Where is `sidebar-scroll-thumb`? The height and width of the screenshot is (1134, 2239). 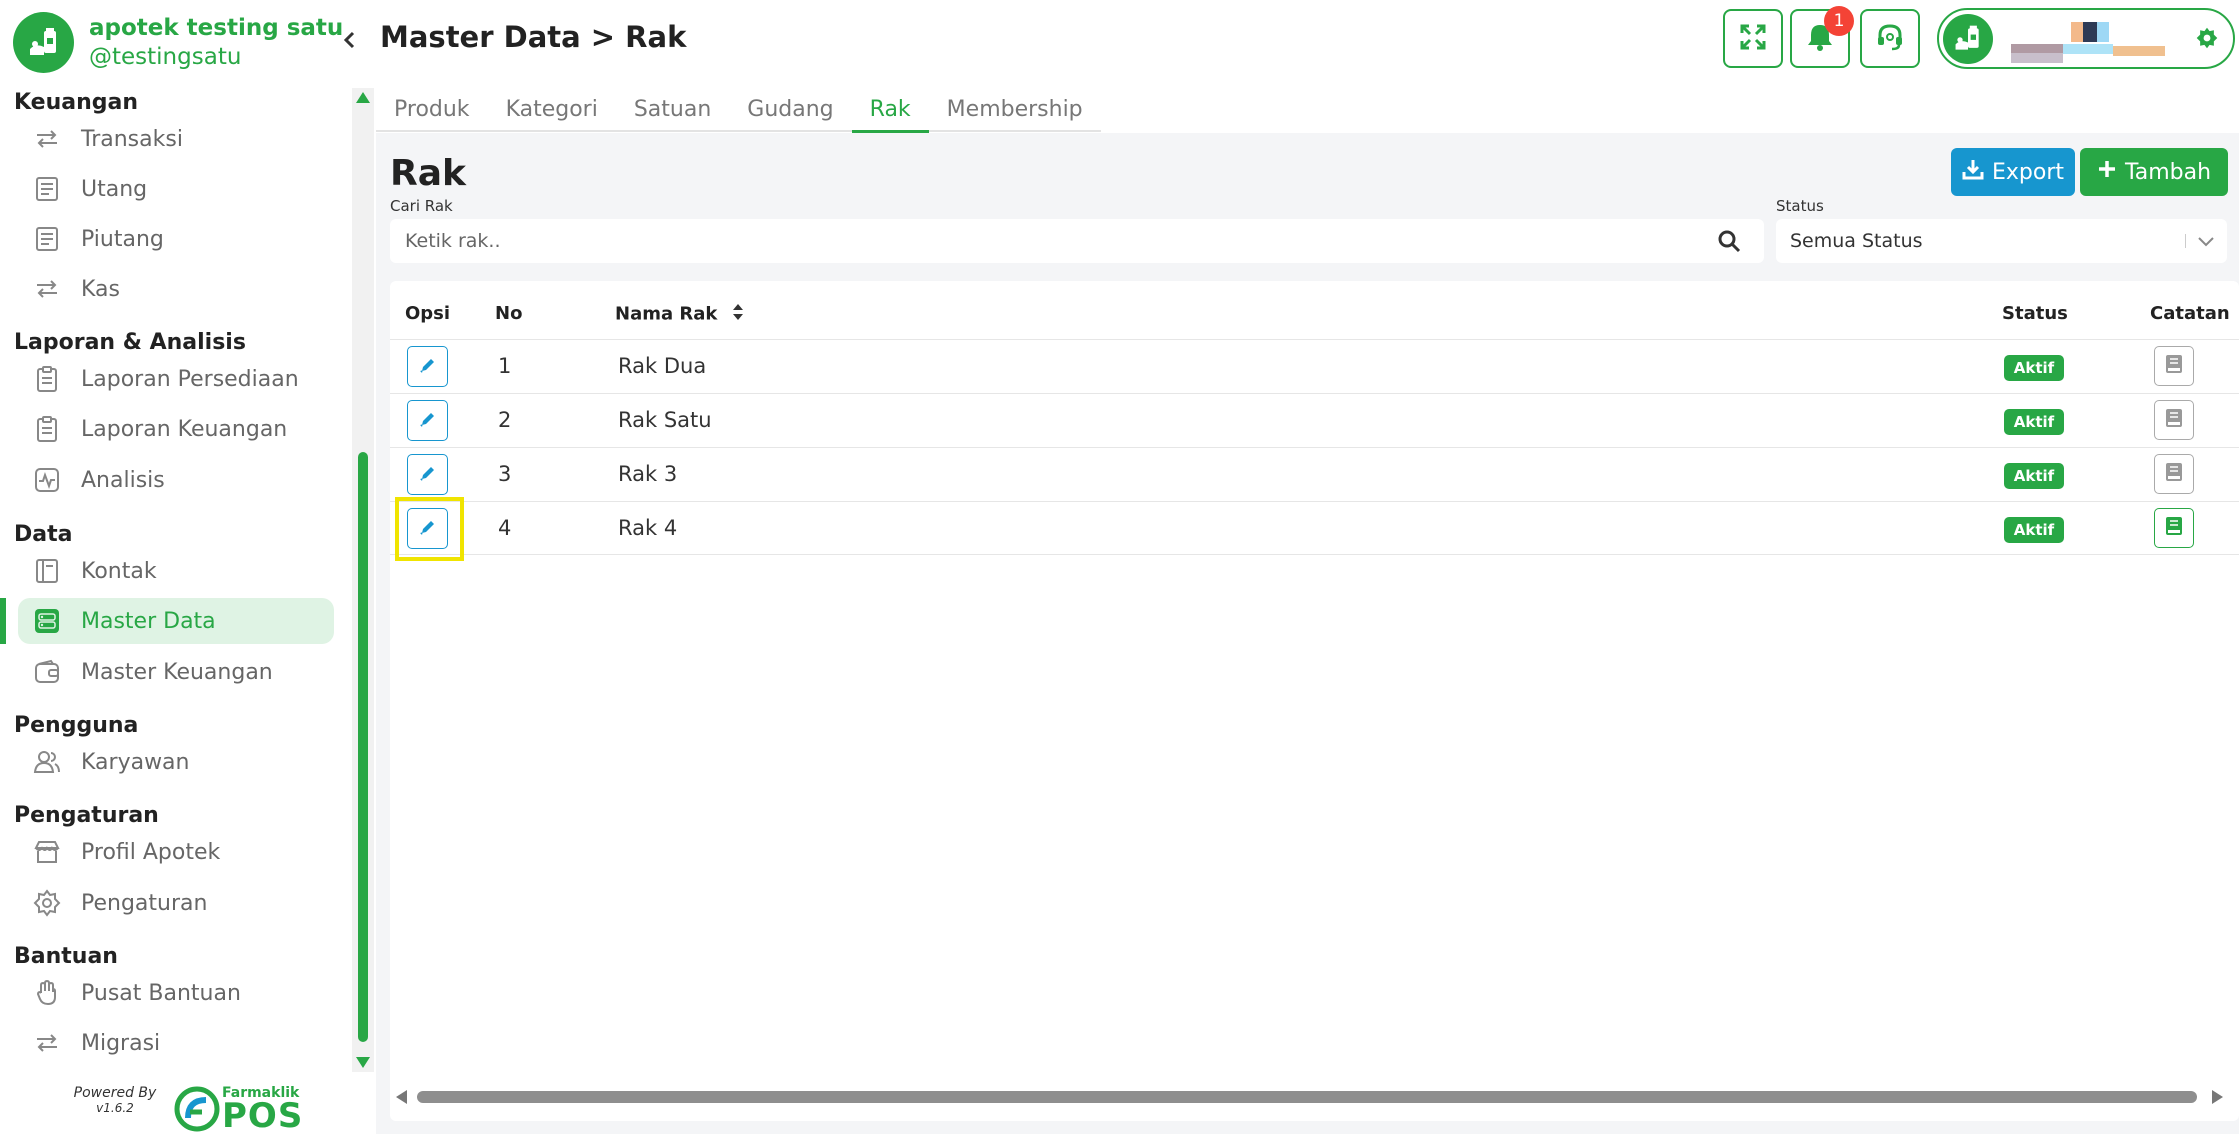 sidebar-scroll-thumb is located at coordinates (363, 747).